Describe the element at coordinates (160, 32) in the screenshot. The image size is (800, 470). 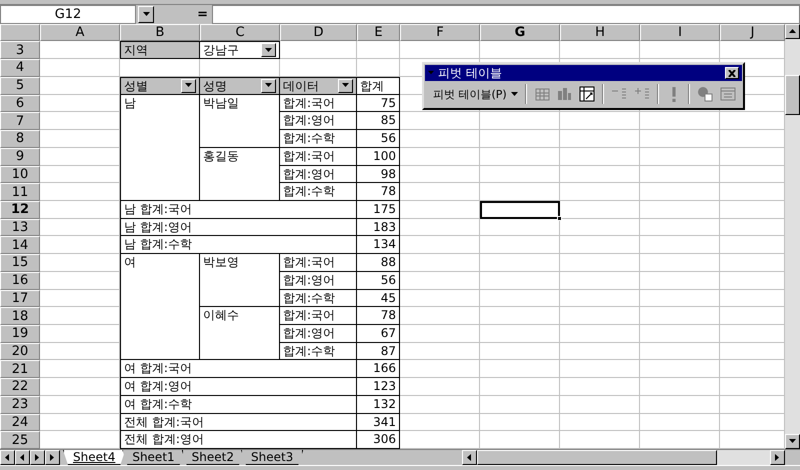
I see `column-header: B` at that location.